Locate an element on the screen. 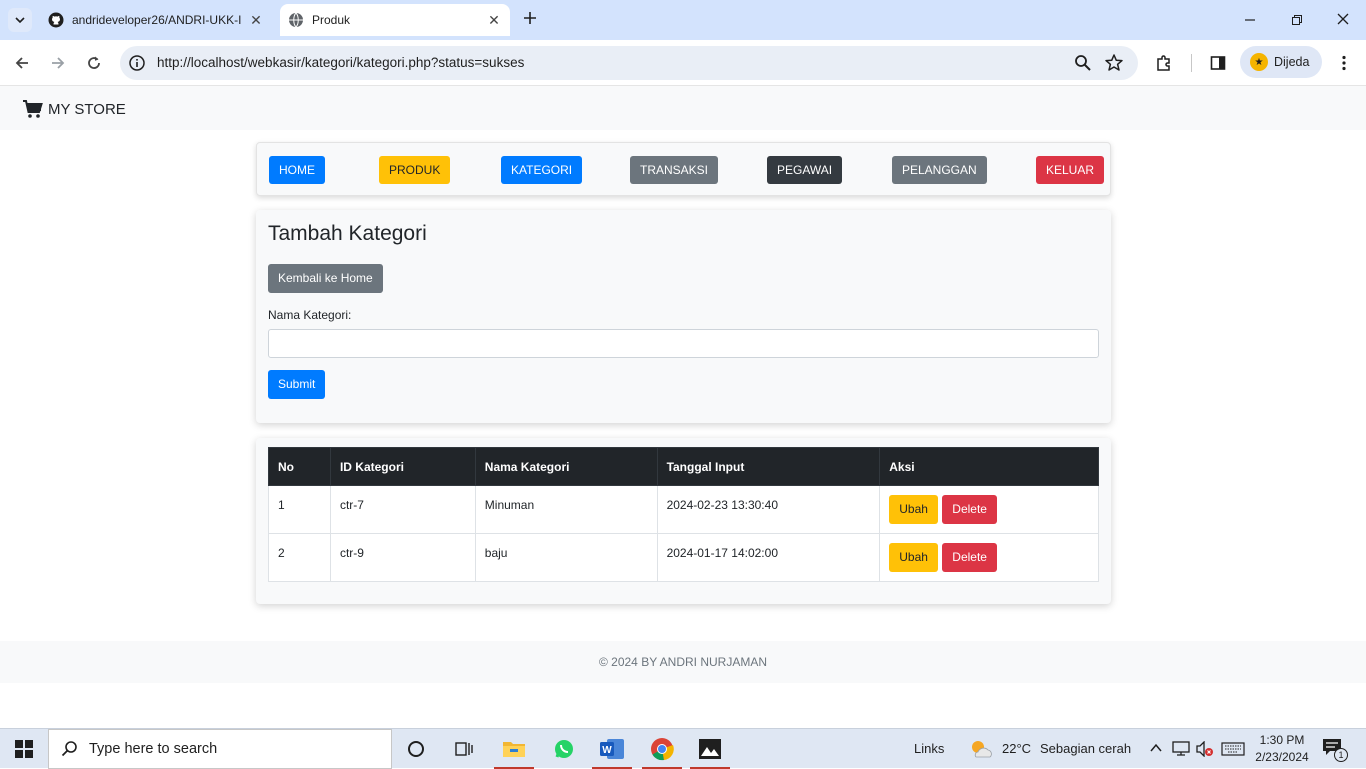 This screenshot has width=1366, height=769. word-button: W is located at coordinates (612, 749).